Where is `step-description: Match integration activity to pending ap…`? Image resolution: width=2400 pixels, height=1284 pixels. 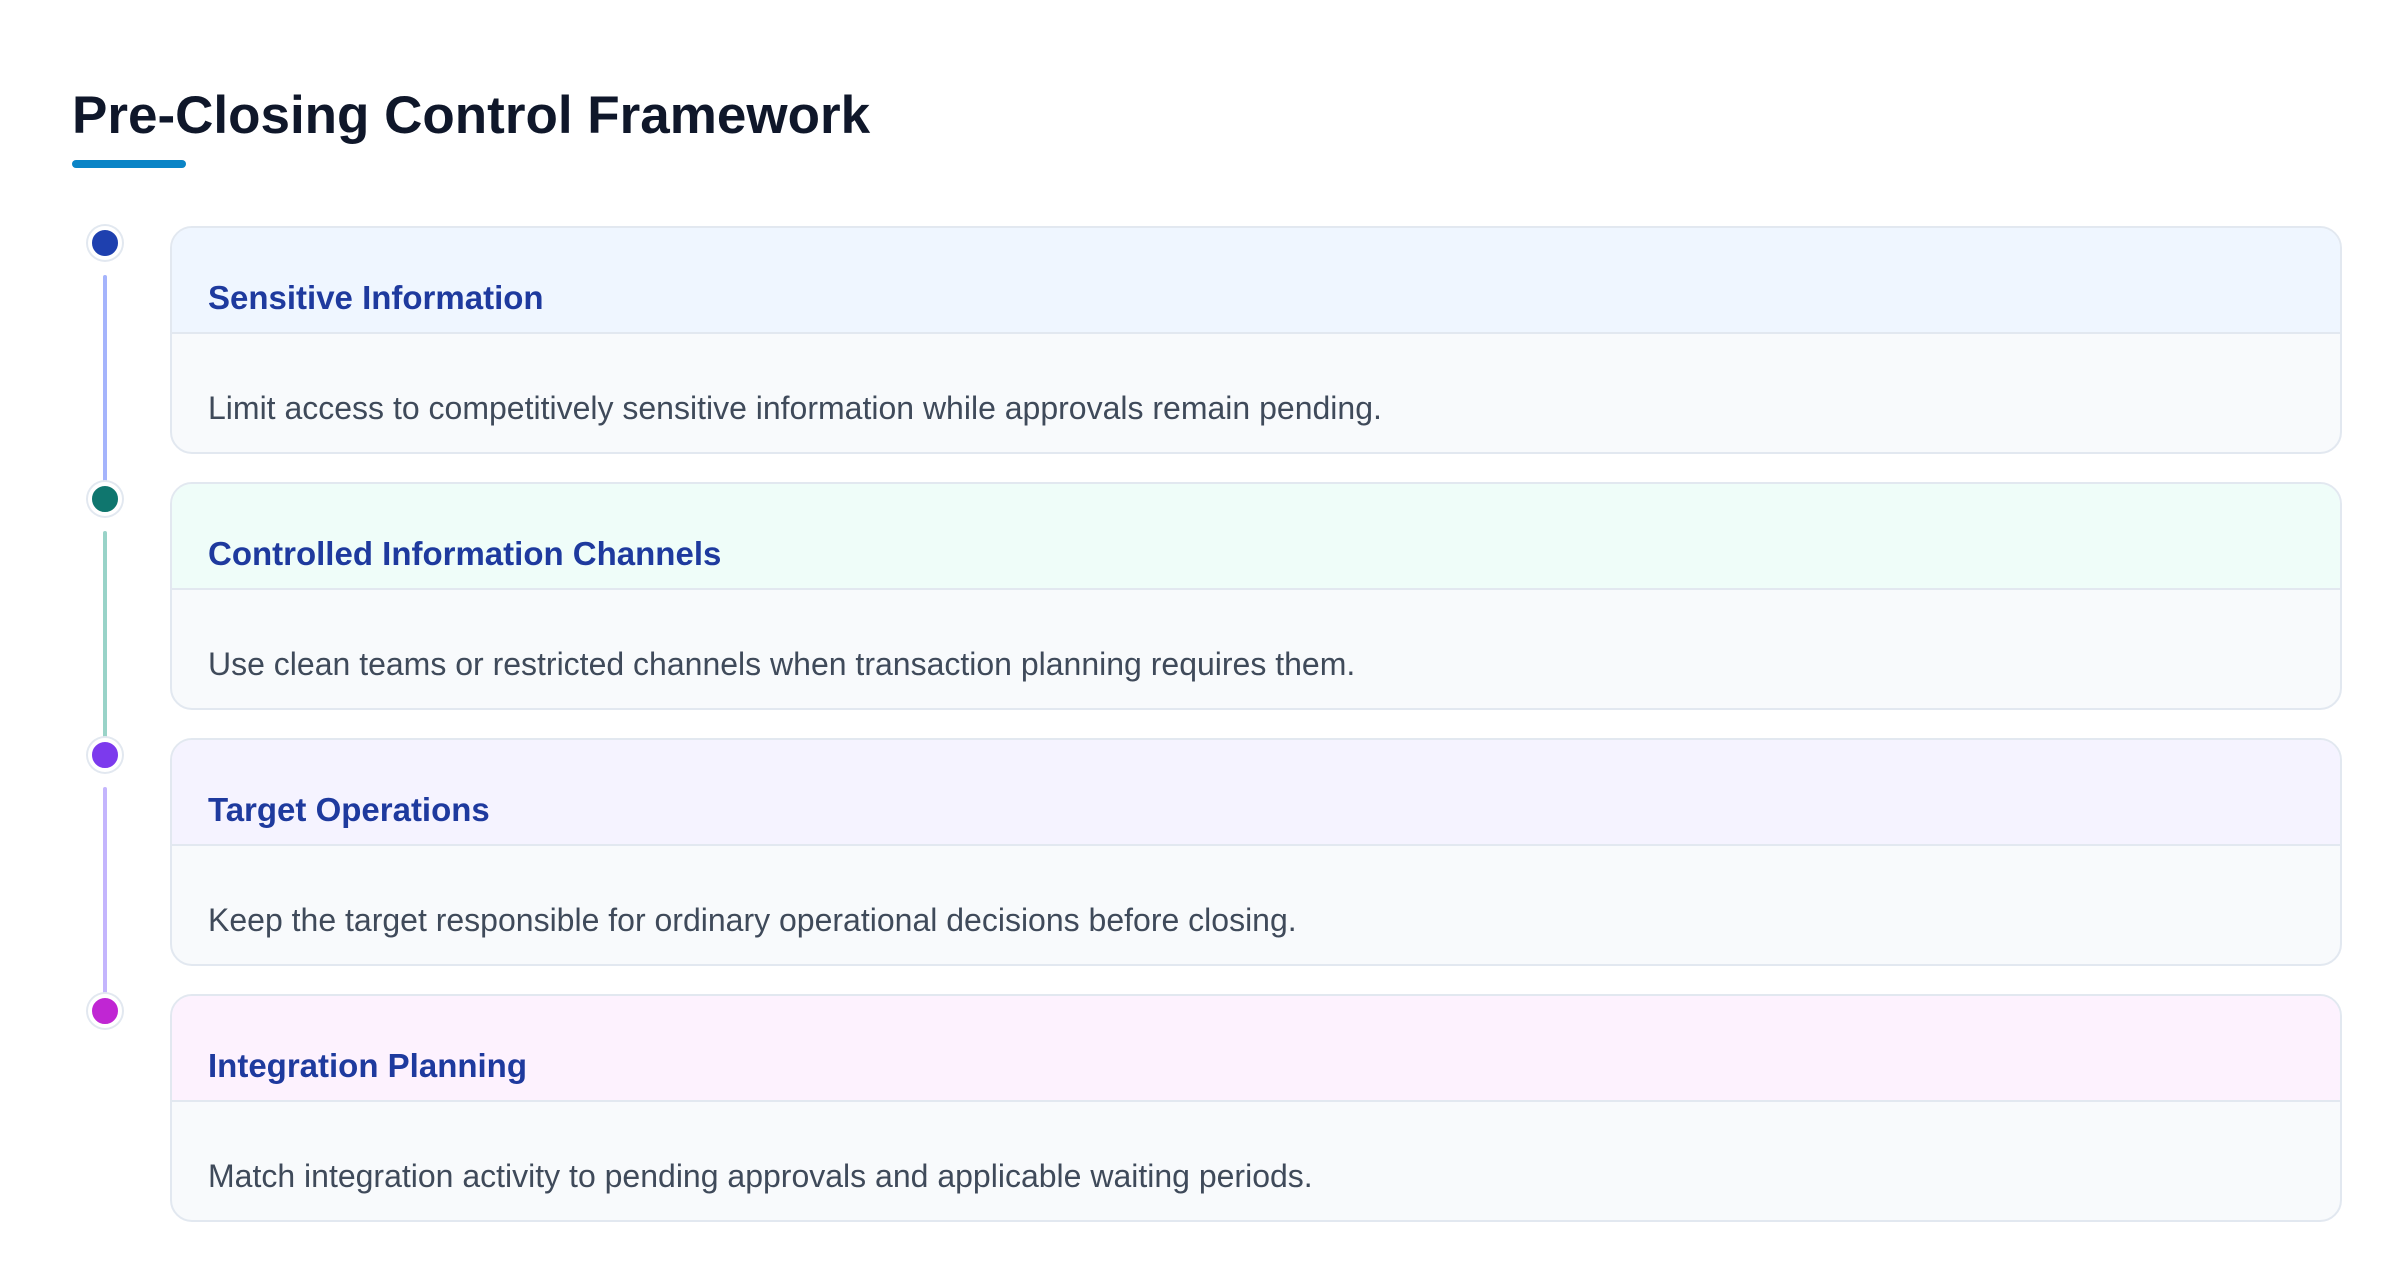 step-description: Match integration activity to pending ap… is located at coordinates (760, 1176).